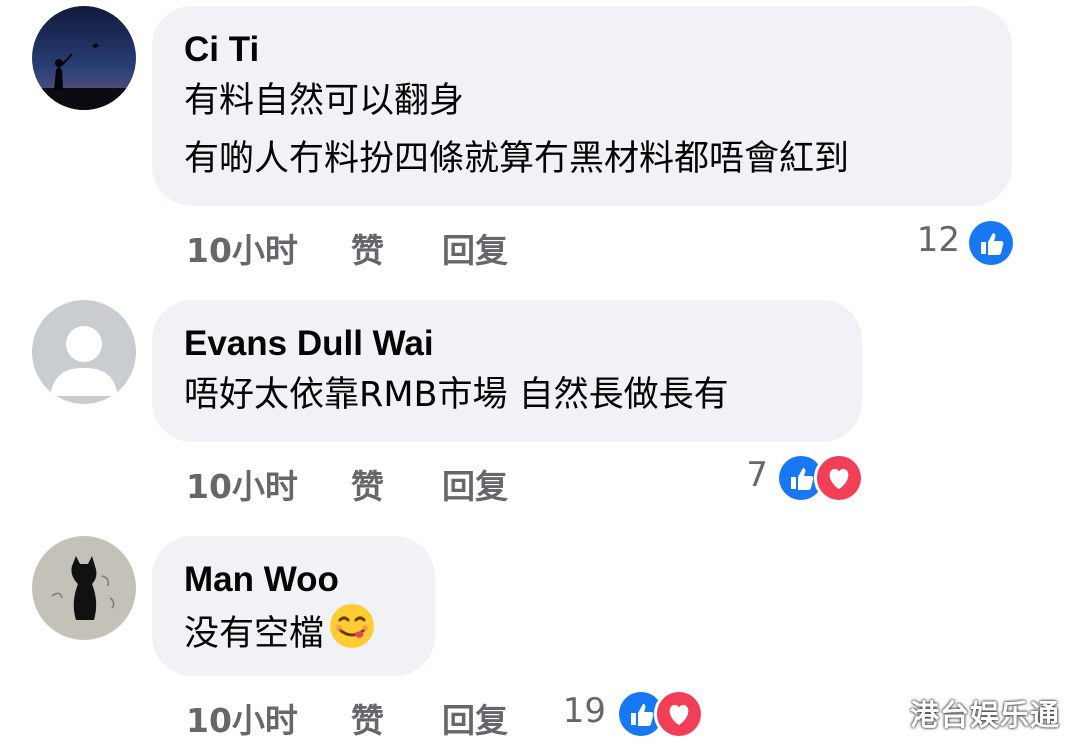 Image resolution: width=1080 pixels, height=747 pixels. Describe the element at coordinates (757, 475) in the screenshot. I see `reaction-count: 7` at that location.